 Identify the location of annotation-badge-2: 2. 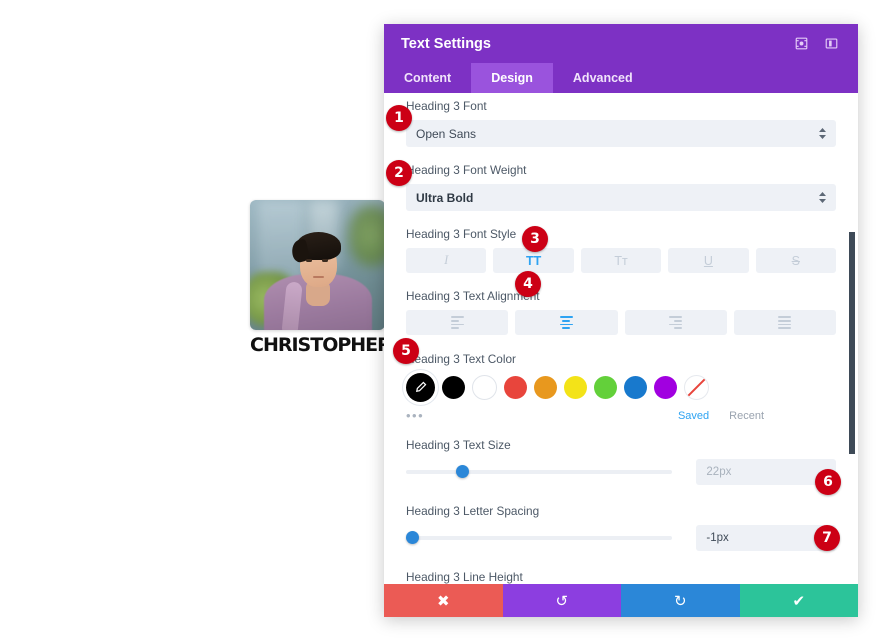
(399, 173).